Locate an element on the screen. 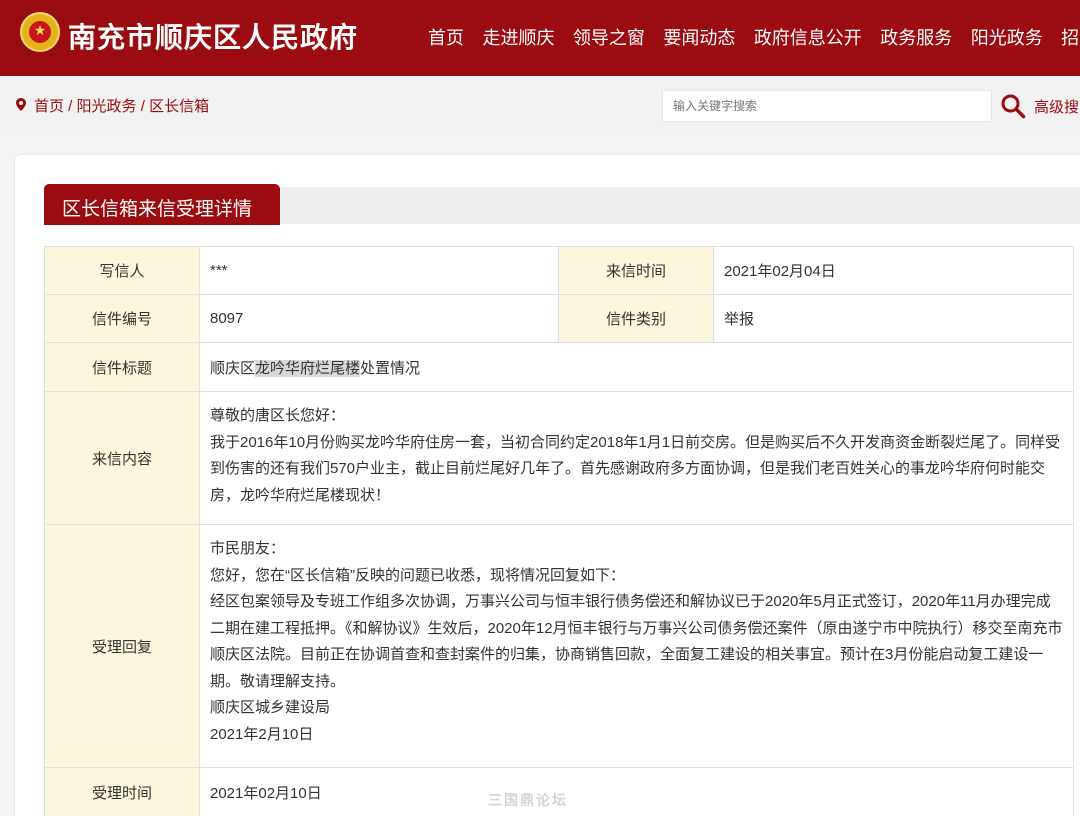  subject-label: 信件标题 is located at coordinates (122, 367).